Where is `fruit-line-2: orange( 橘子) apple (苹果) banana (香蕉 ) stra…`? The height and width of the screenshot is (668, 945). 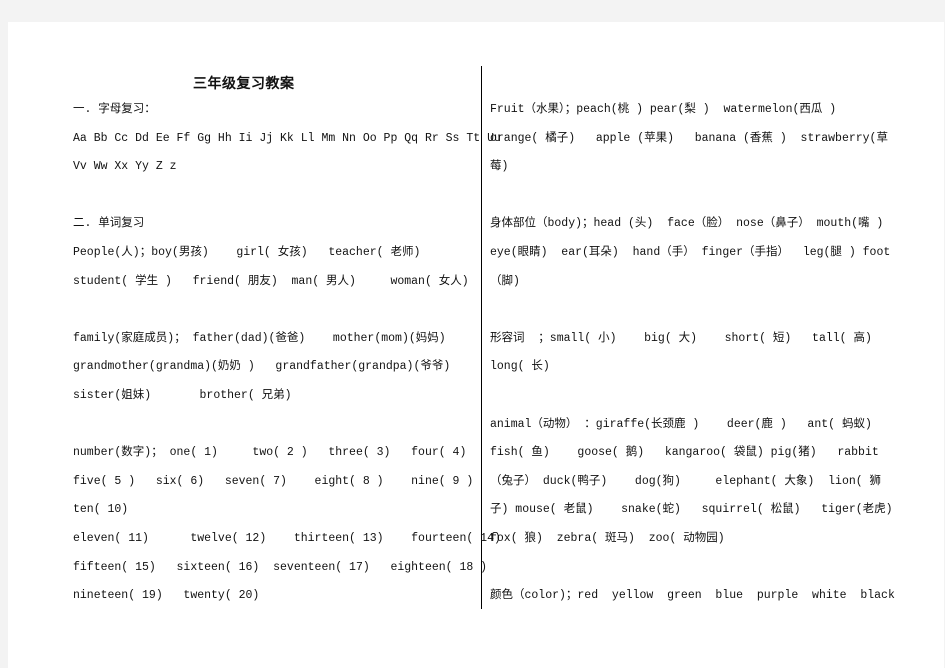 fruit-line-2: orange( 橘子) apple (苹果) banana (香蕉 ) stra… is located at coordinates (689, 138).